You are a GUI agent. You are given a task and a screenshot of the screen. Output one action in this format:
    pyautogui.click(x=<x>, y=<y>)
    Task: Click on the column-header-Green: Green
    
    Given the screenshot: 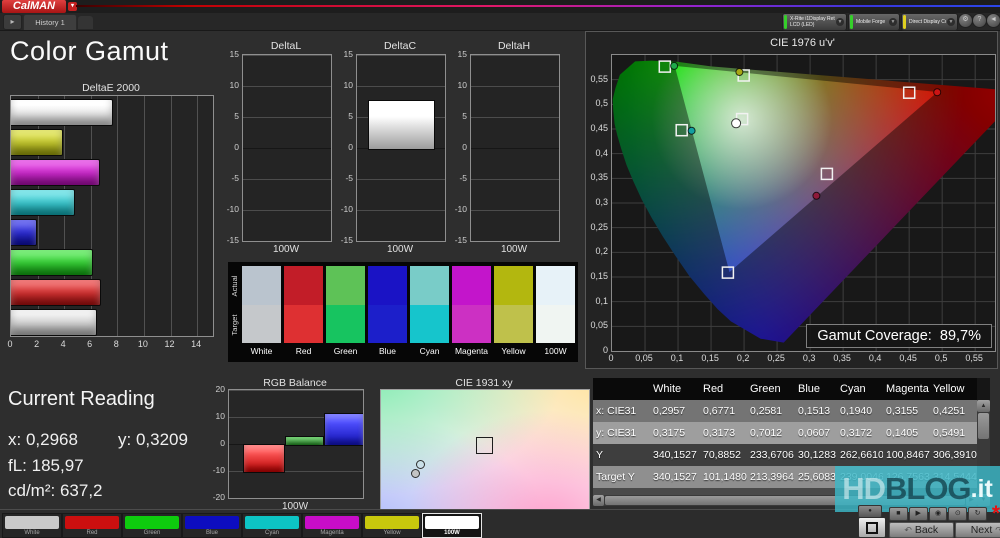 What is the action you would take?
    pyautogui.click(x=765, y=389)
    